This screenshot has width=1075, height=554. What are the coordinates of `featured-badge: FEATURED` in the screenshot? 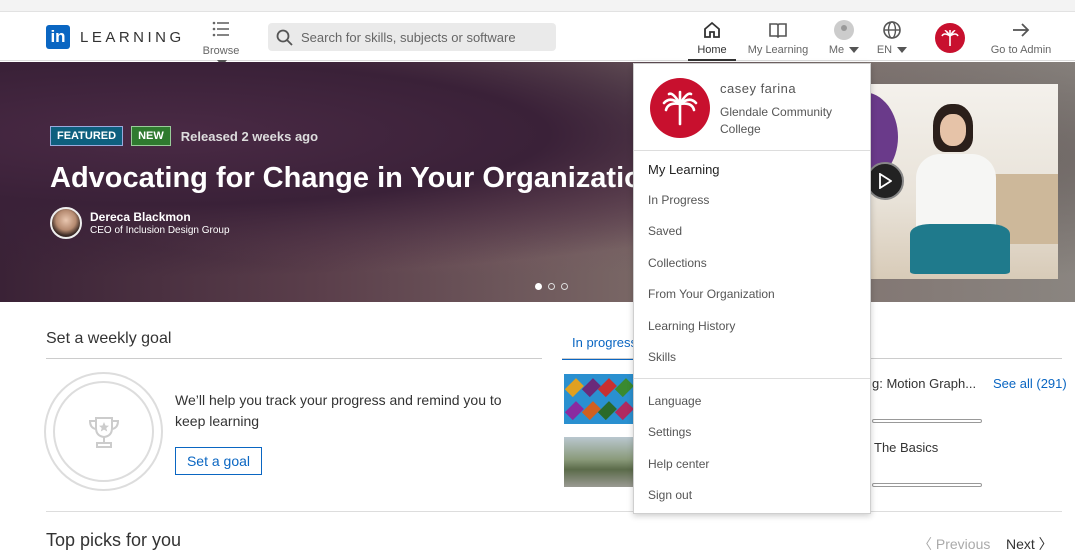 It's located at (87, 136).